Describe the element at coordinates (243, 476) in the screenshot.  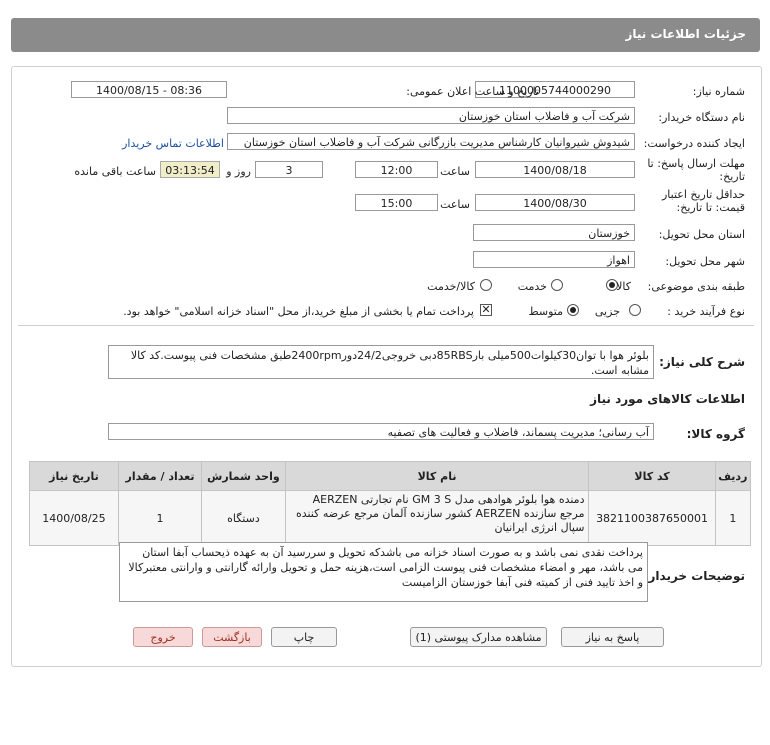
I see `col-unit: واحد شمارش` at that location.